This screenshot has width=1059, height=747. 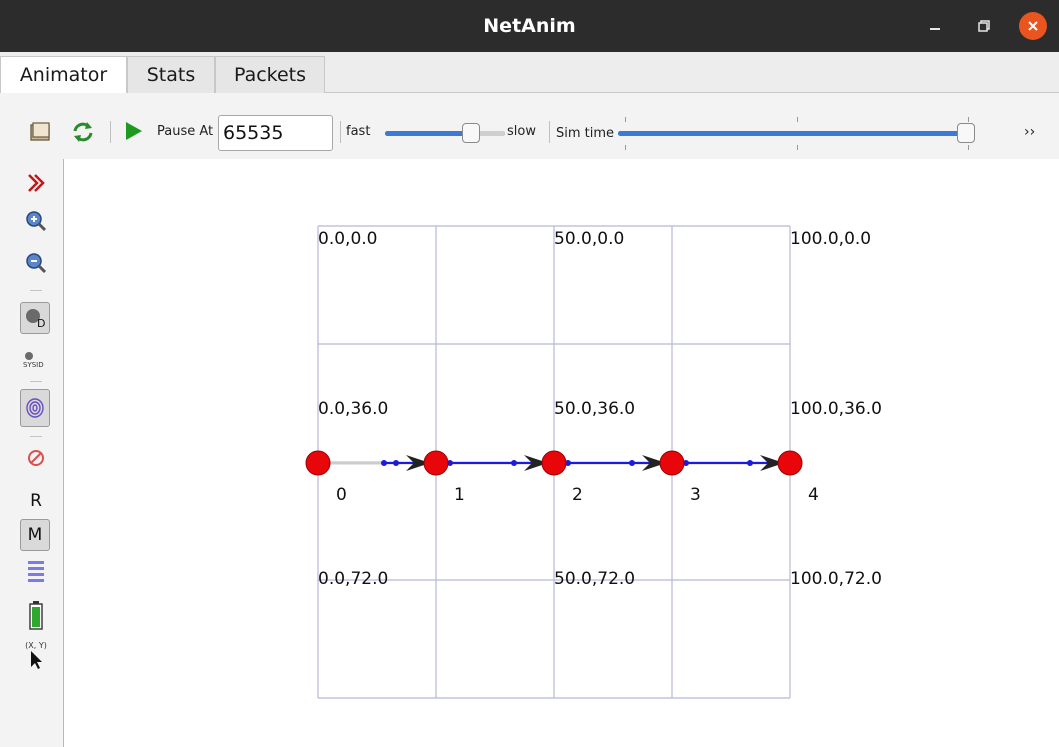 I want to click on show-ip-toggle, so click(x=35, y=408).